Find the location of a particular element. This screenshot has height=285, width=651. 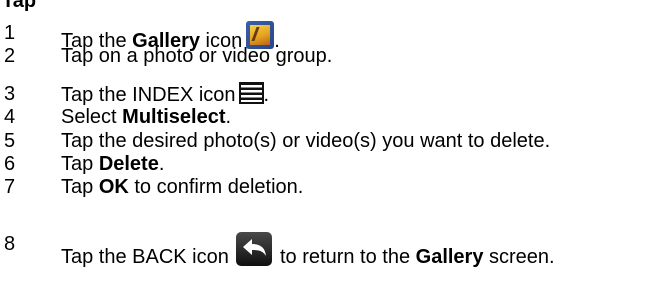

step-number: 6 is located at coordinates (10, 164).